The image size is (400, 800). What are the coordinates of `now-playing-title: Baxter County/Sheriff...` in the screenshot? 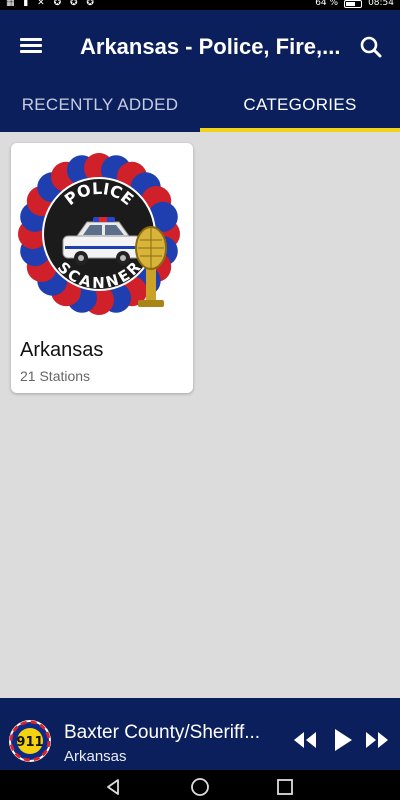 It's located at (162, 732).